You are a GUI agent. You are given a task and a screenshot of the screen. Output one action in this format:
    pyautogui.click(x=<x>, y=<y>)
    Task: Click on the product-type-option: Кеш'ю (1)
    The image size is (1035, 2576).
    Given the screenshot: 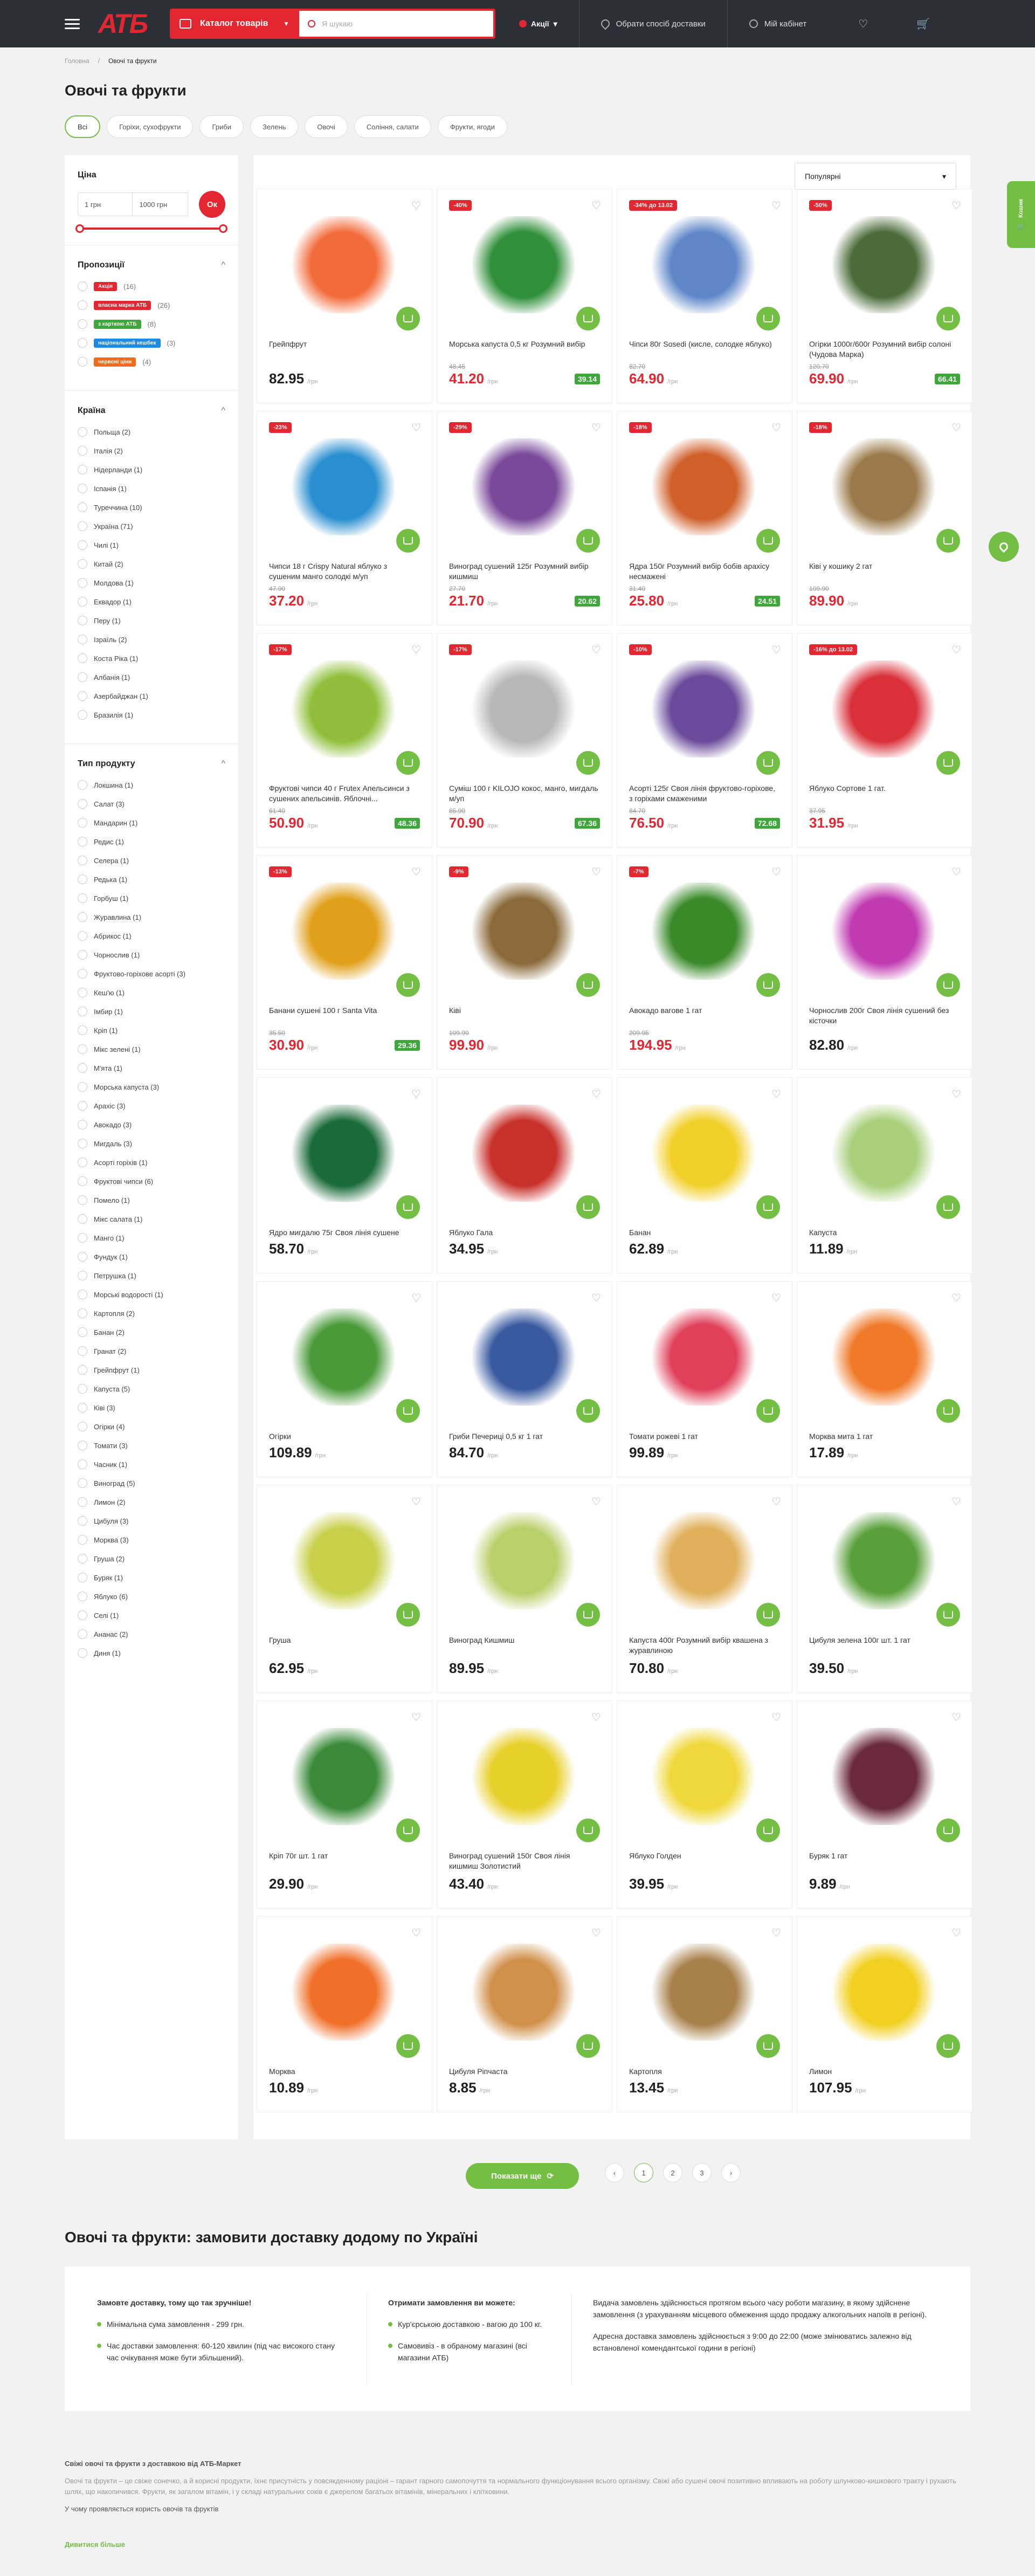 What is the action you would take?
    pyautogui.click(x=151, y=992)
    